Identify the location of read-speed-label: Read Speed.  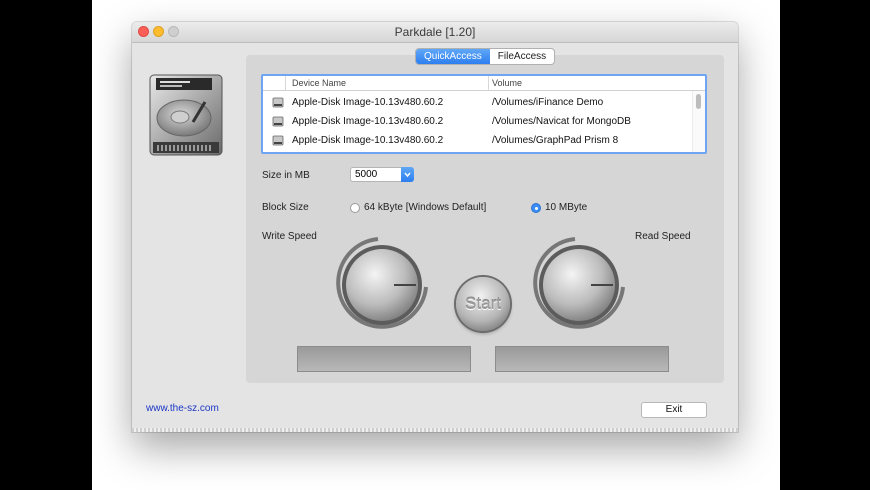
(663, 236).